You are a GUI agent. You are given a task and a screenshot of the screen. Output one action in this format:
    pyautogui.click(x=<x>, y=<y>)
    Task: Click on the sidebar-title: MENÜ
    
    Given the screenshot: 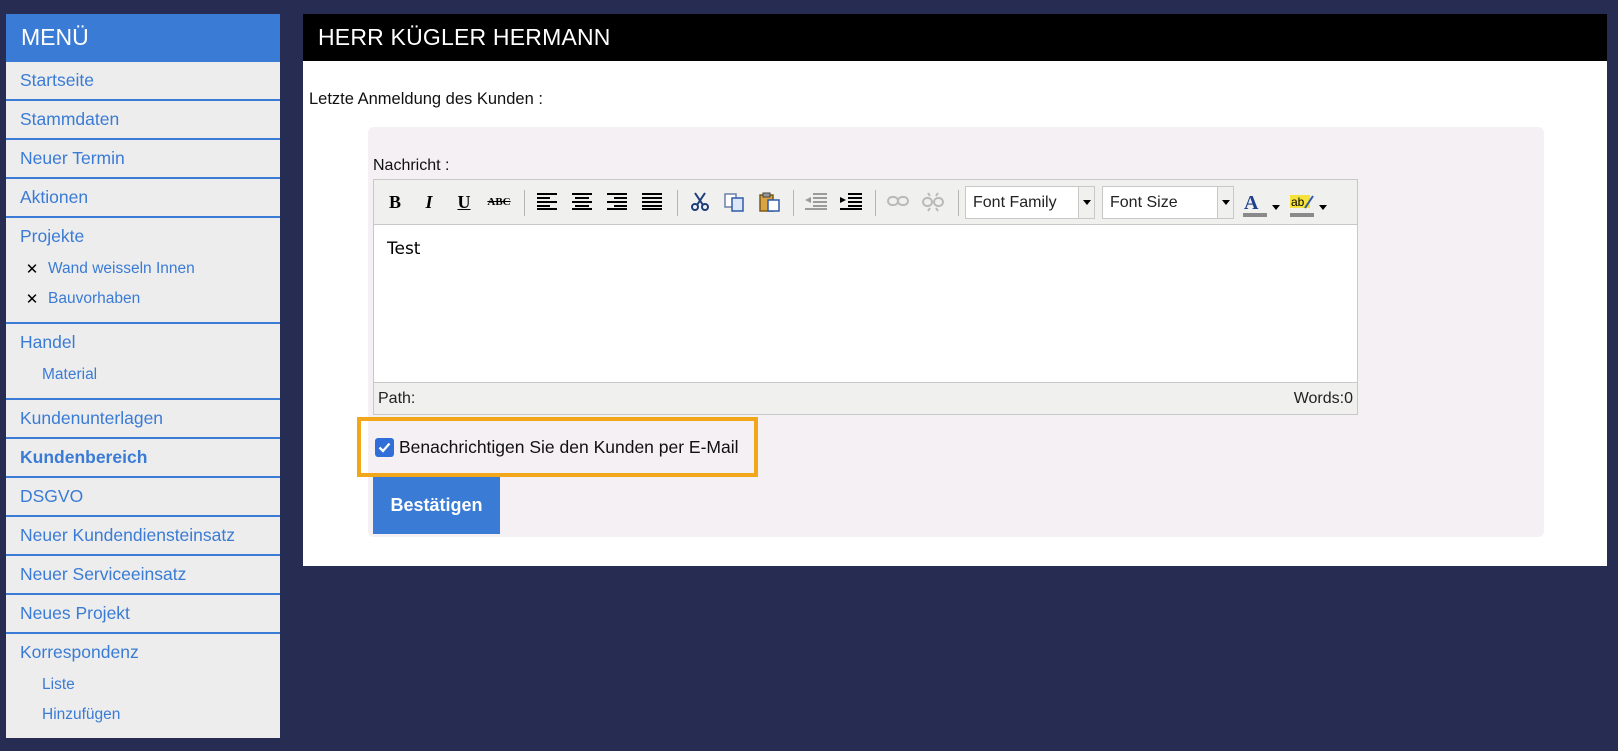 What is the action you would take?
    pyautogui.click(x=143, y=37)
    